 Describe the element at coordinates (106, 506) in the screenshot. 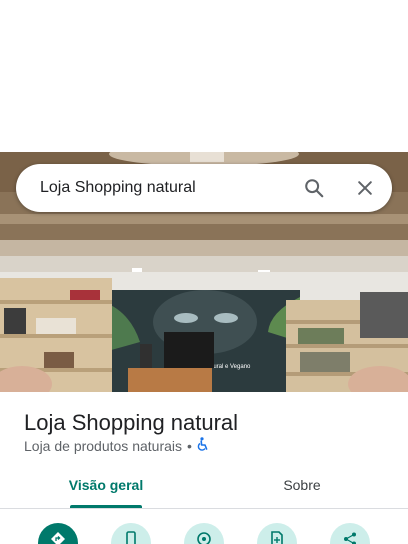

I see `tab-selected-indicator` at that location.